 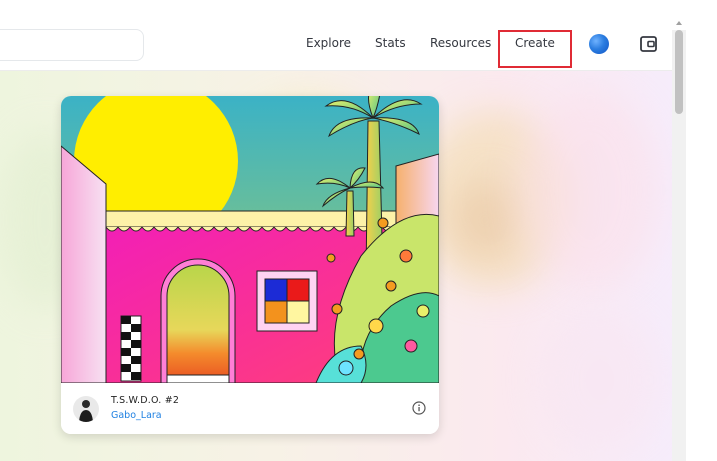 What do you see at coordinates (390, 43) in the screenshot?
I see `nav-stats: Stats` at bounding box center [390, 43].